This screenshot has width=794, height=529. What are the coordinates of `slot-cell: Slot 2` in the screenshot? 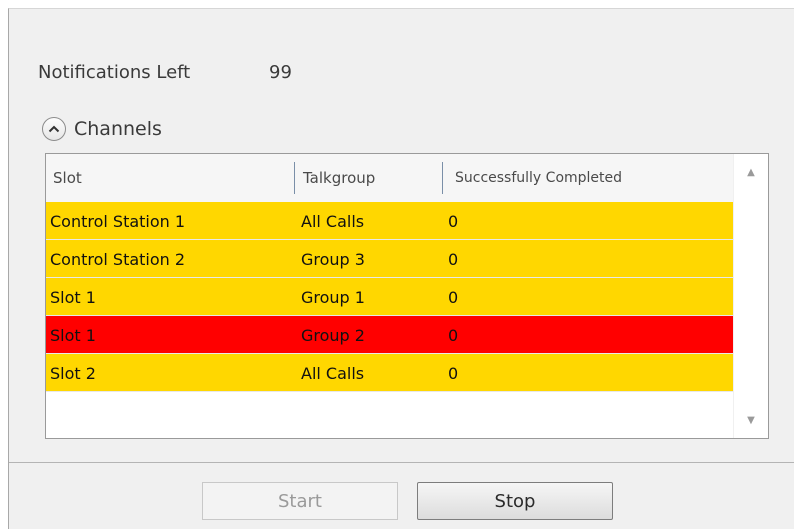 It's located at (73, 373).